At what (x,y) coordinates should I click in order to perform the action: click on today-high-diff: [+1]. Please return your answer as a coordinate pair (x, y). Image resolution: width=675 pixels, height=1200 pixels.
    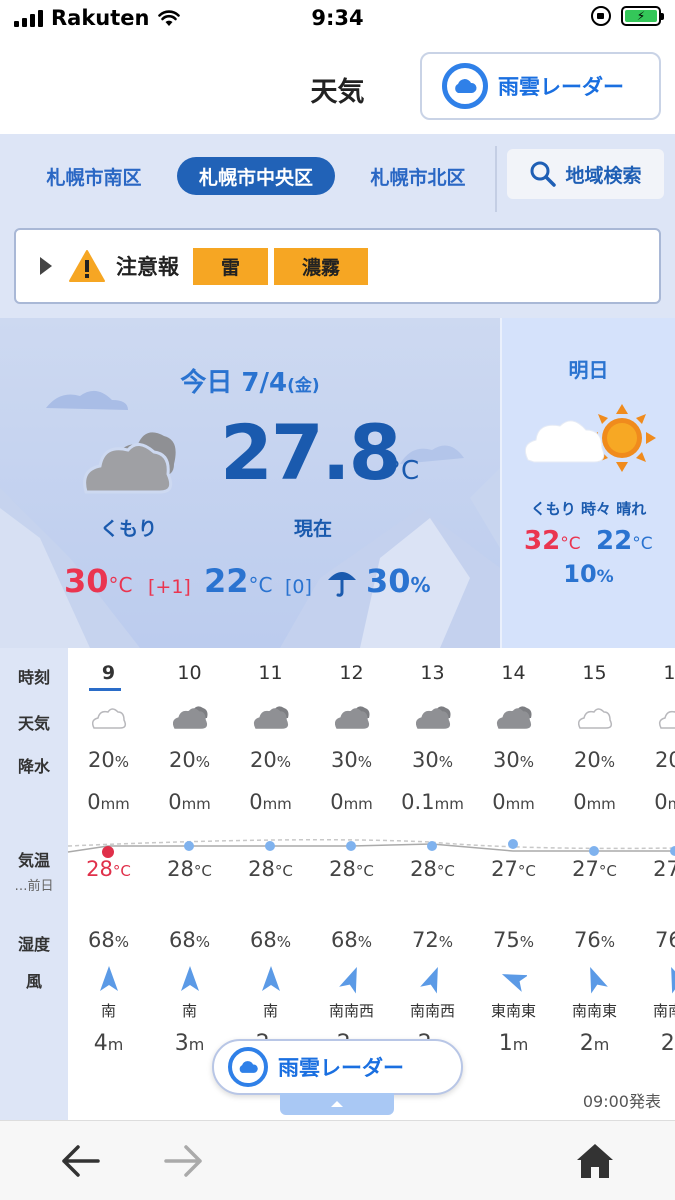
    Looking at the image, I should click on (169, 587).